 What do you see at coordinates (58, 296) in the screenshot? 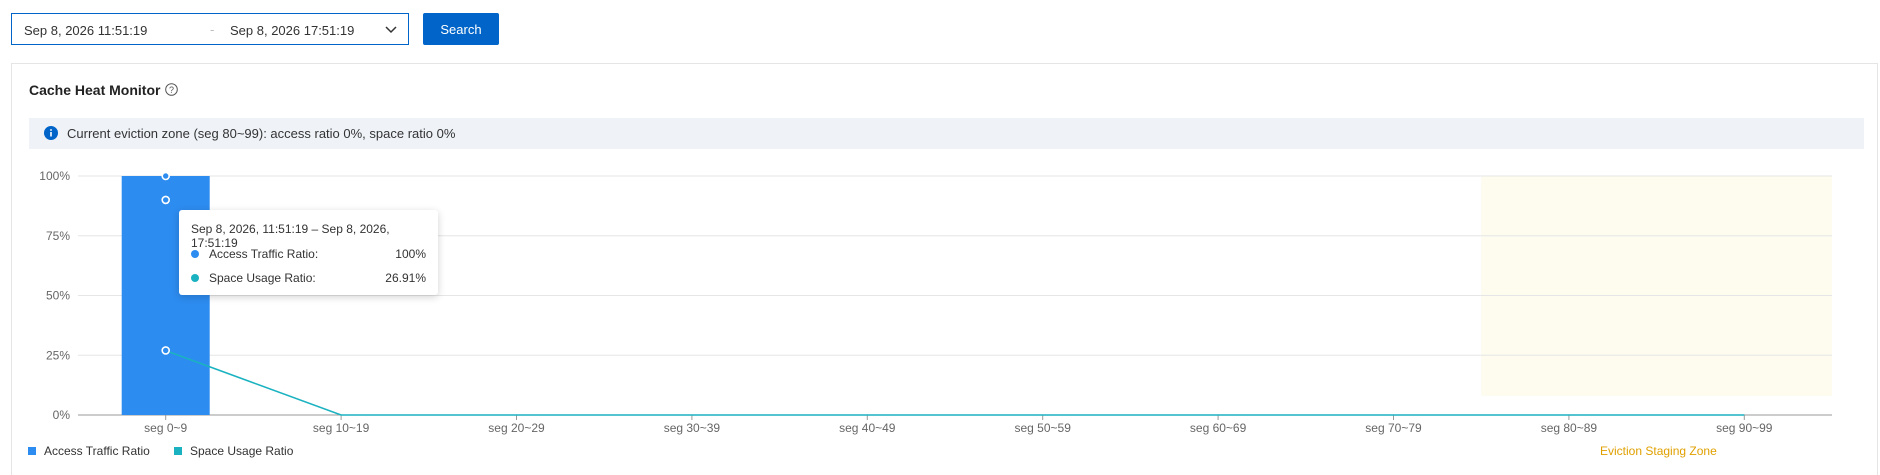
I see `y-tick-label: 50%` at bounding box center [58, 296].